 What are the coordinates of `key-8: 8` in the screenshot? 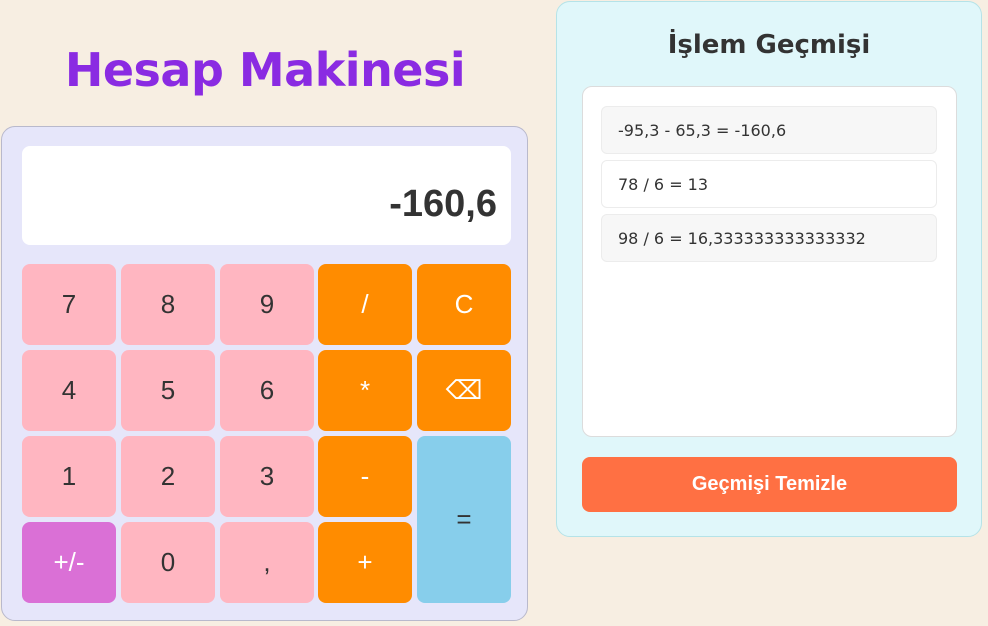 It's located at (168, 304).